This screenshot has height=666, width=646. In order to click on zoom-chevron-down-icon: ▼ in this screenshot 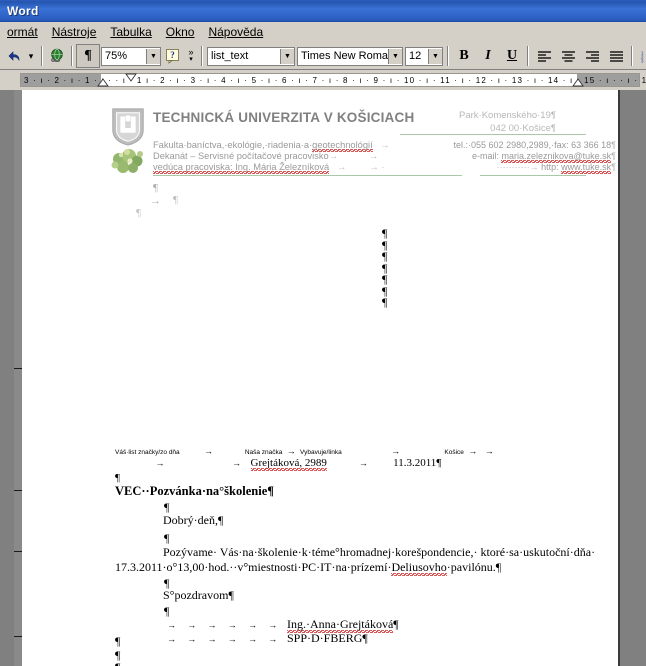, I will do `click(153, 56)`.